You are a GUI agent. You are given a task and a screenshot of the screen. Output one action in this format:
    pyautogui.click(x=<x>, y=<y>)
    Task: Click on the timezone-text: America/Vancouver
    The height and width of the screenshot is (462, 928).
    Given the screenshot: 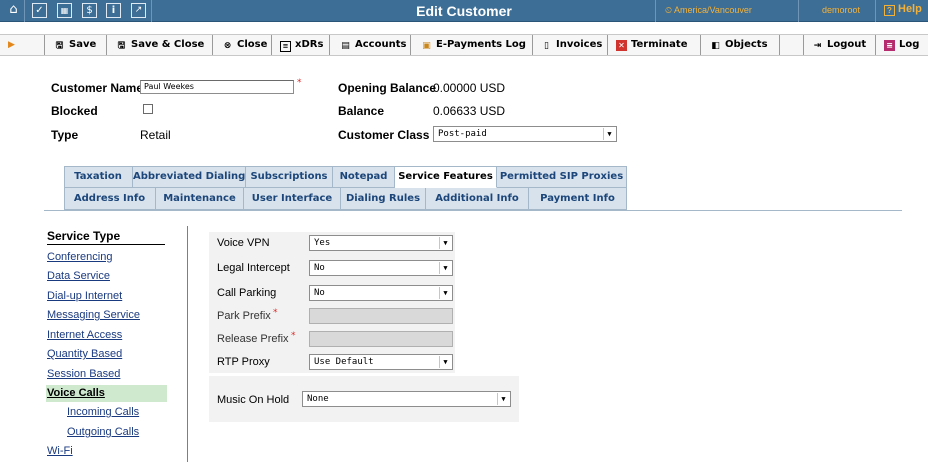 What is the action you would take?
    pyautogui.click(x=713, y=10)
    